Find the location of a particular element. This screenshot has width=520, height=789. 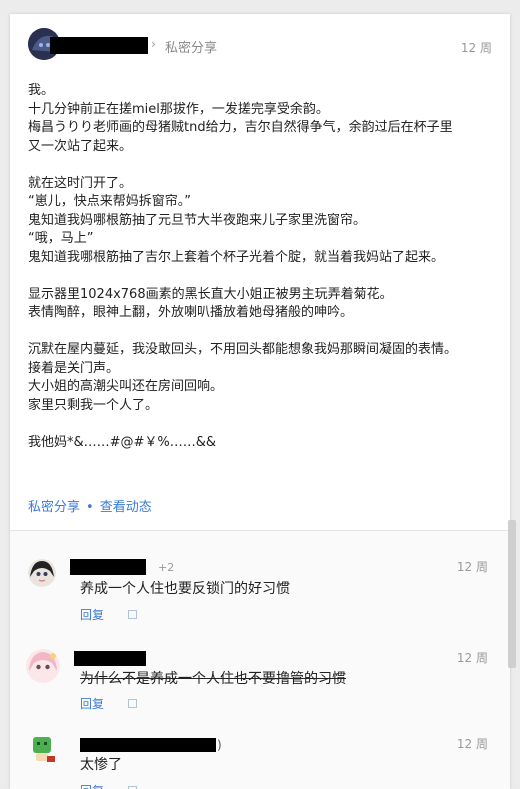

post-body-line: 显示器里1024x768画素的黑长直大小姐正被男主玩弄着菊花。 is located at coordinates (210, 294).